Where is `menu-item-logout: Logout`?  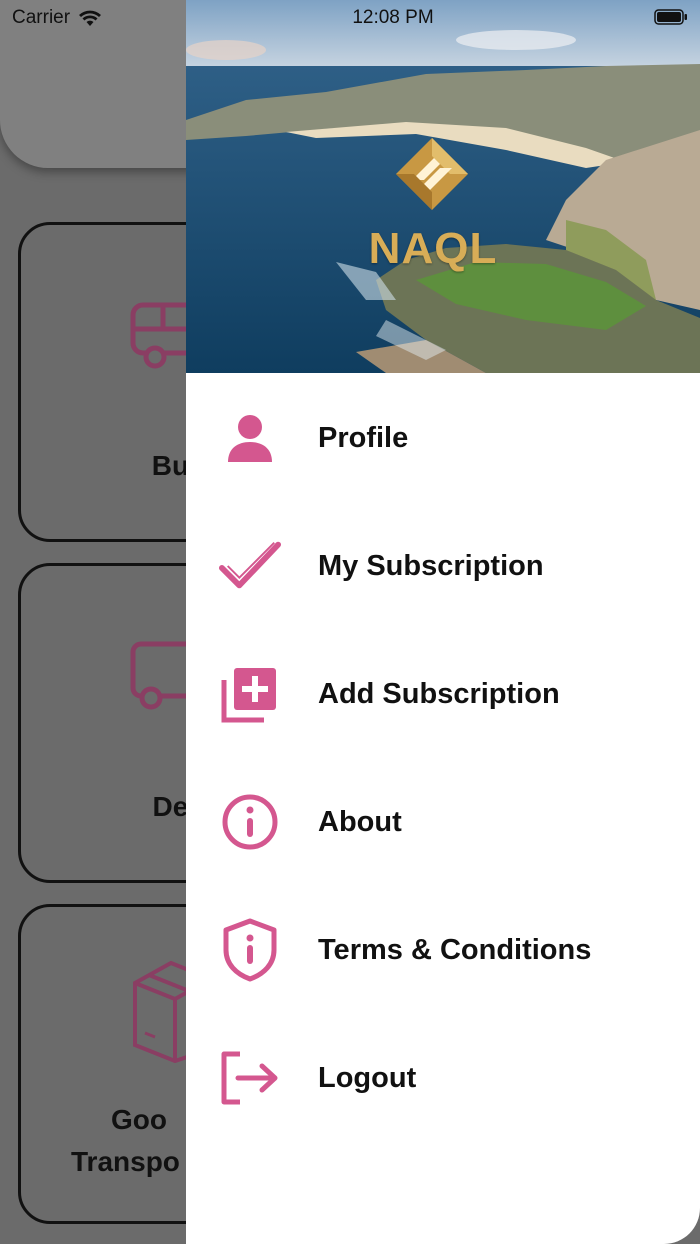 menu-item-logout: Logout is located at coordinates (443, 1078).